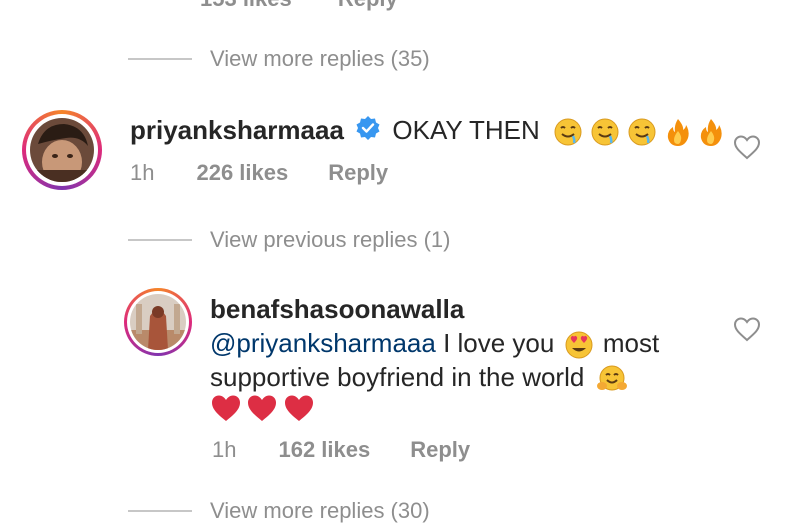 The image size is (800, 524). What do you see at coordinates (330, 240) in the screenshot?
I see `view-previous-replies-label: View previous replies (1)` at bounding box center [330, 240].